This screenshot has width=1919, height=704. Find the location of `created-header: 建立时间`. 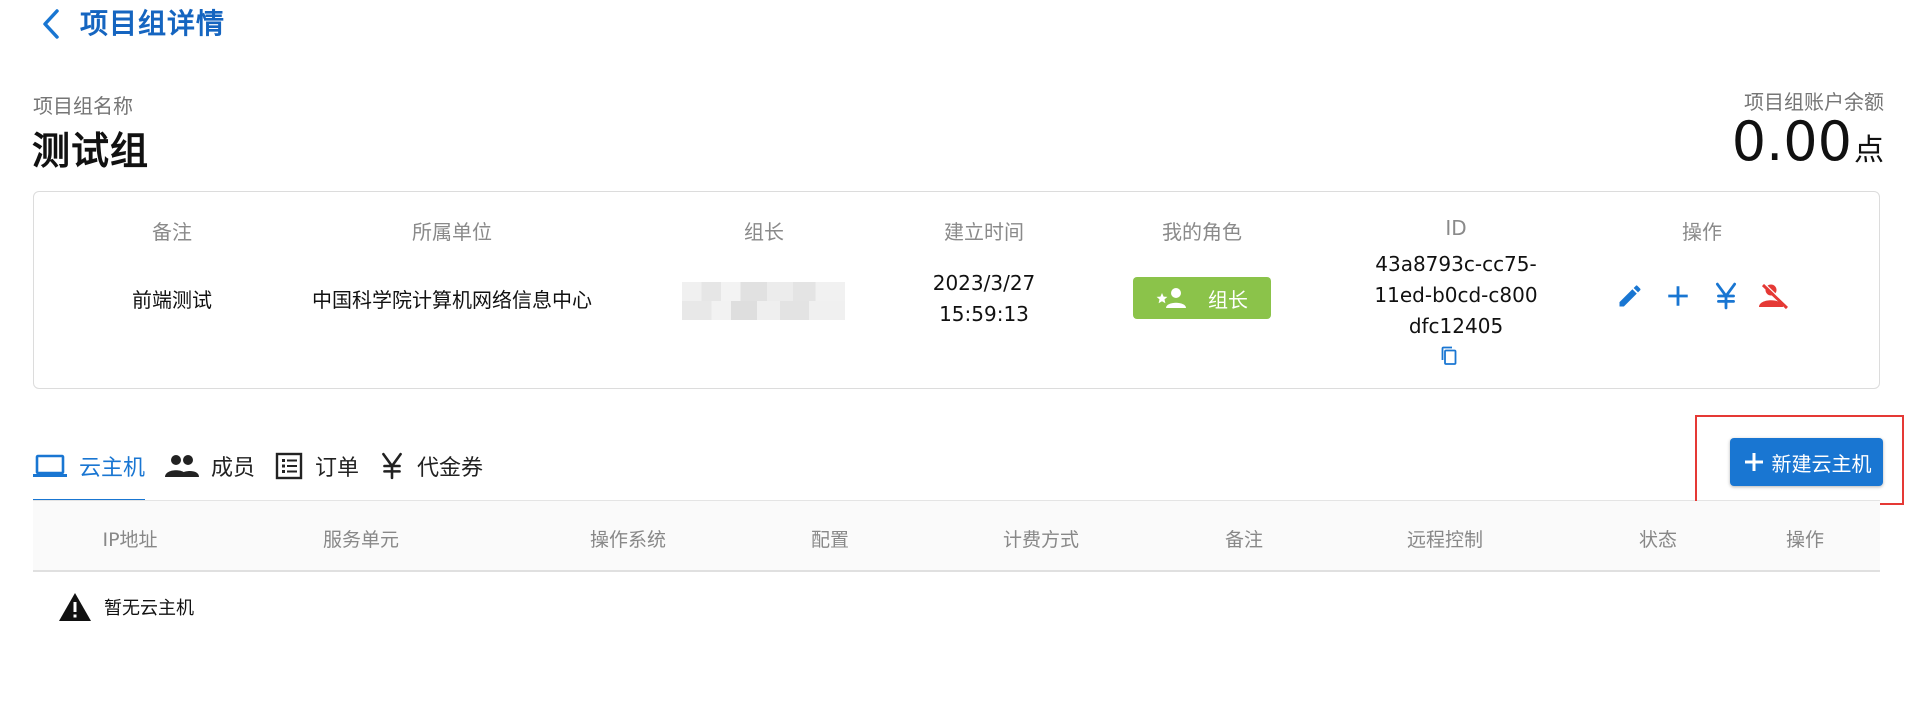

created-header: 建立时间 is located at coordinates (984, 232).